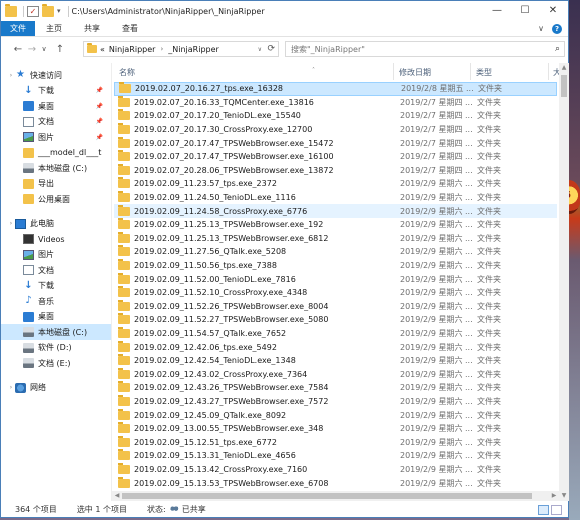 This screenshot has width=580, height=520. What do you see at coordinates (564, 68) in the screenshot?
I see `scroll-up-icon: ▲` at bounding box center [564, 68].